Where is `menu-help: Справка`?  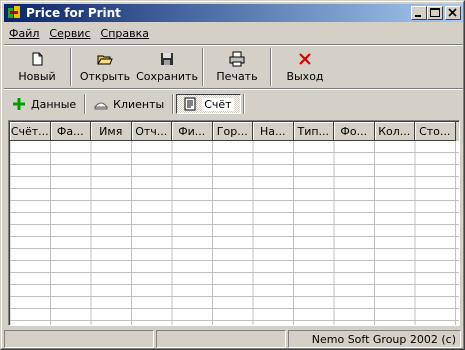
menu-help: Справка is located at coordinates (125, 33).